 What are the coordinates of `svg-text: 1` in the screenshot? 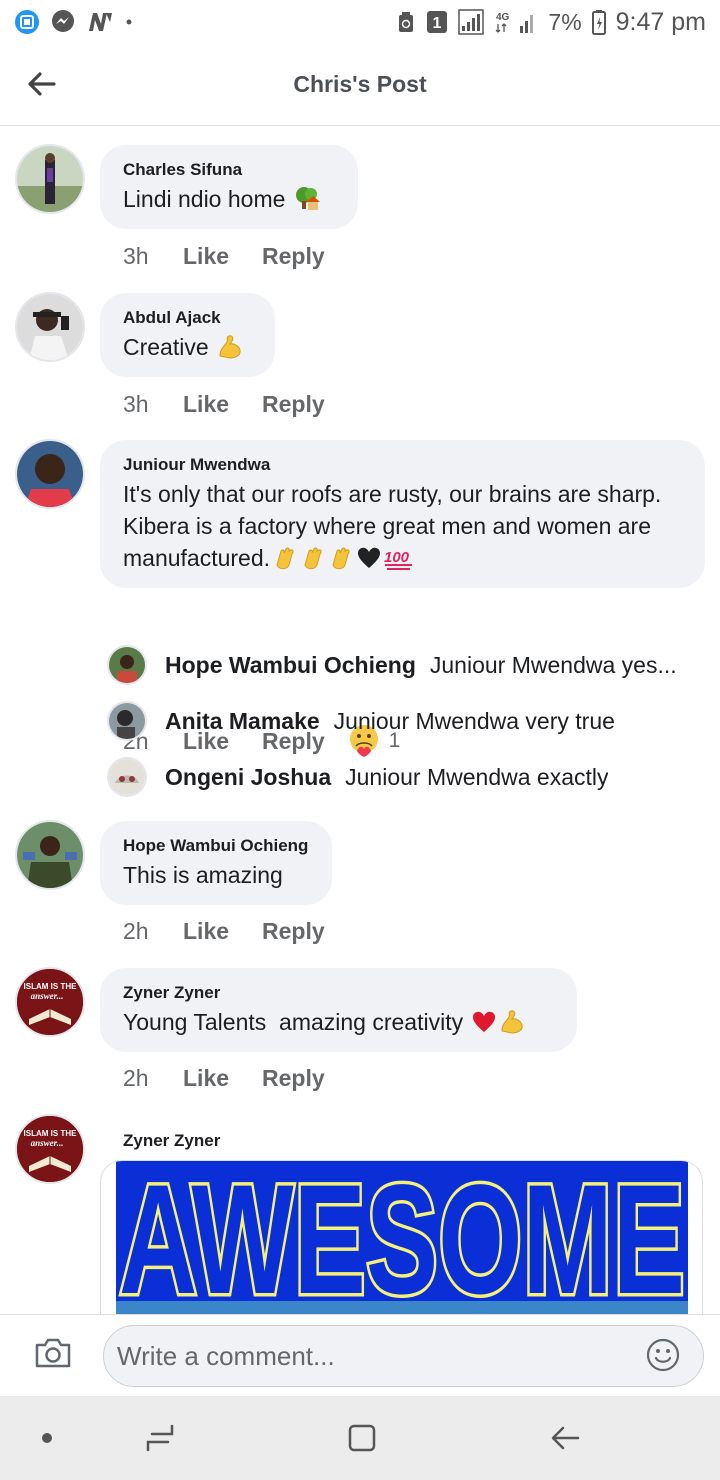 It's located at (437, 23).